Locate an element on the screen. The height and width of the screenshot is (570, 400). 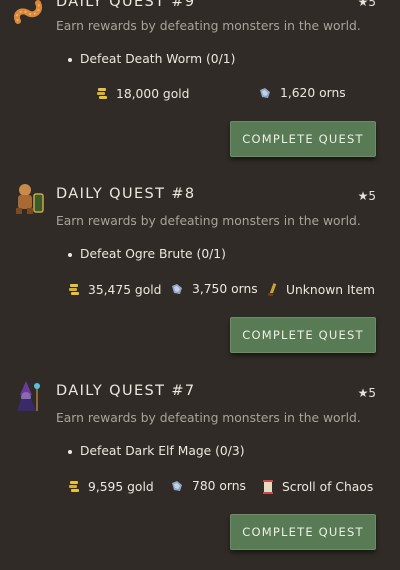
reward-label: 780 orns is located at coordinates (219, 486).